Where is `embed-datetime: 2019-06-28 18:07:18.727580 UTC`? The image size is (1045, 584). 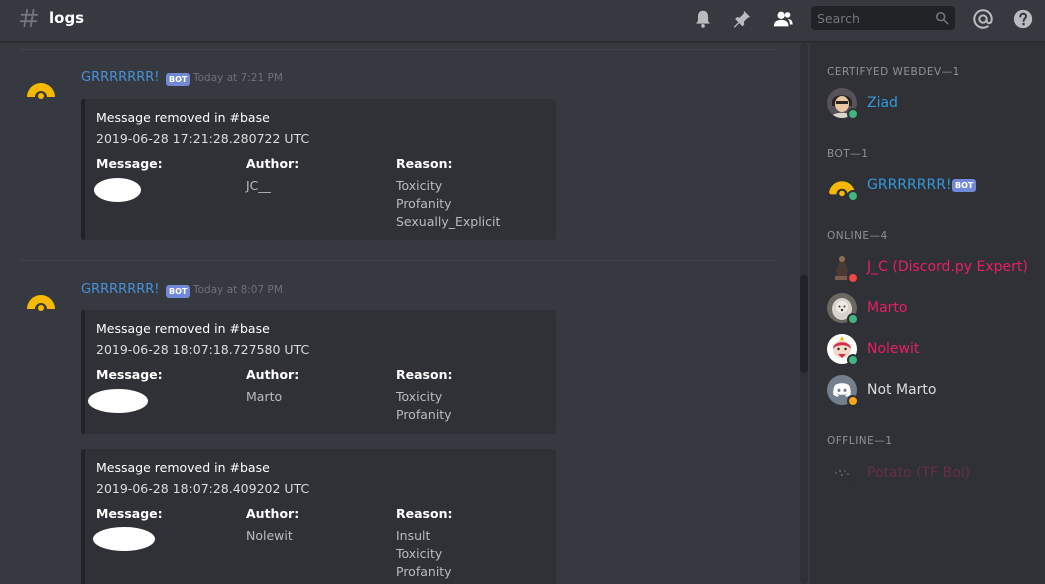 embed-datetime: 2019-06-28 18:07:18.727580 UTC is located at coordinates (203, 349).